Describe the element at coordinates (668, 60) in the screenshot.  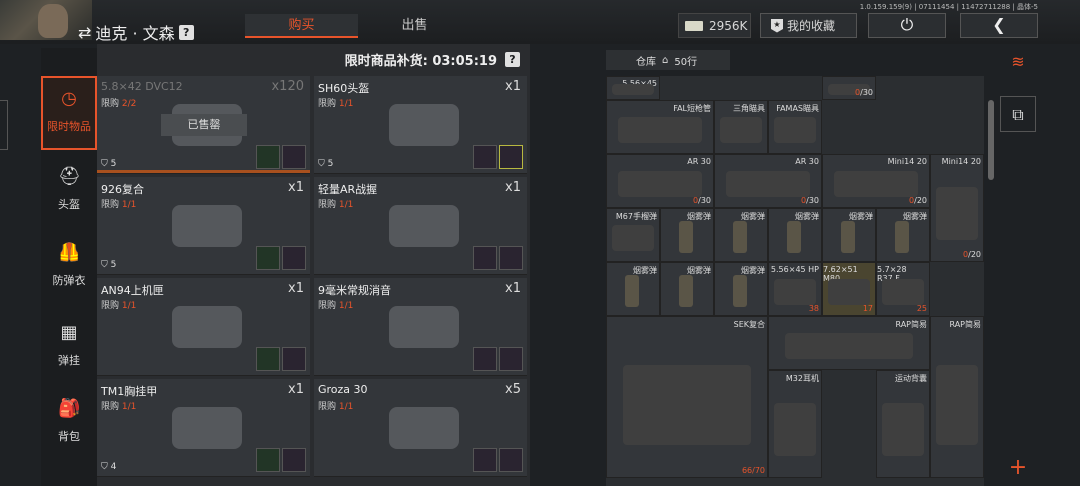
I see `storage-header: 仓库 ⌂ 50行` at that location.